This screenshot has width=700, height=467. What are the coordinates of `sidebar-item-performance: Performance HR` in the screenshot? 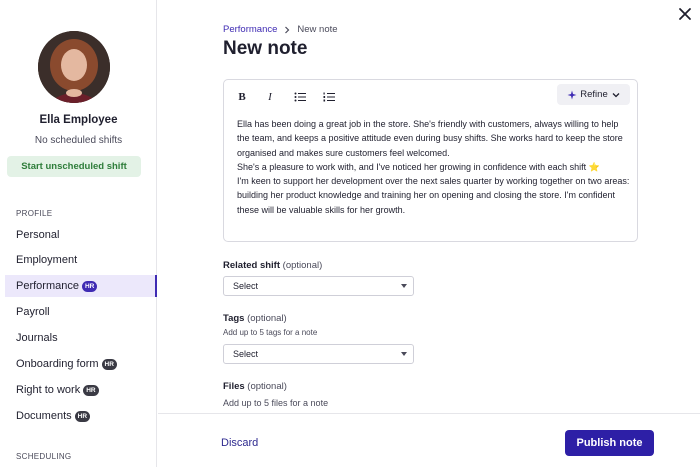 It's located at (81, 286).